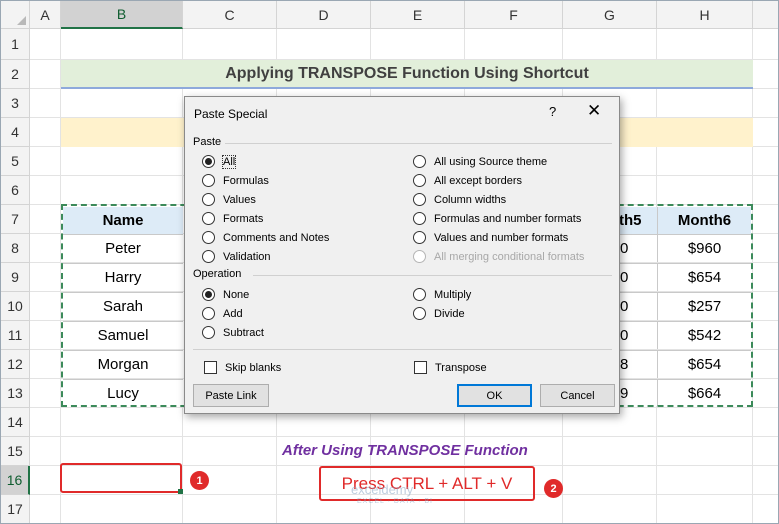  Describe the element at coordinates (15, 277) in the screenshot. I see `row-header-9: 9` at that location.